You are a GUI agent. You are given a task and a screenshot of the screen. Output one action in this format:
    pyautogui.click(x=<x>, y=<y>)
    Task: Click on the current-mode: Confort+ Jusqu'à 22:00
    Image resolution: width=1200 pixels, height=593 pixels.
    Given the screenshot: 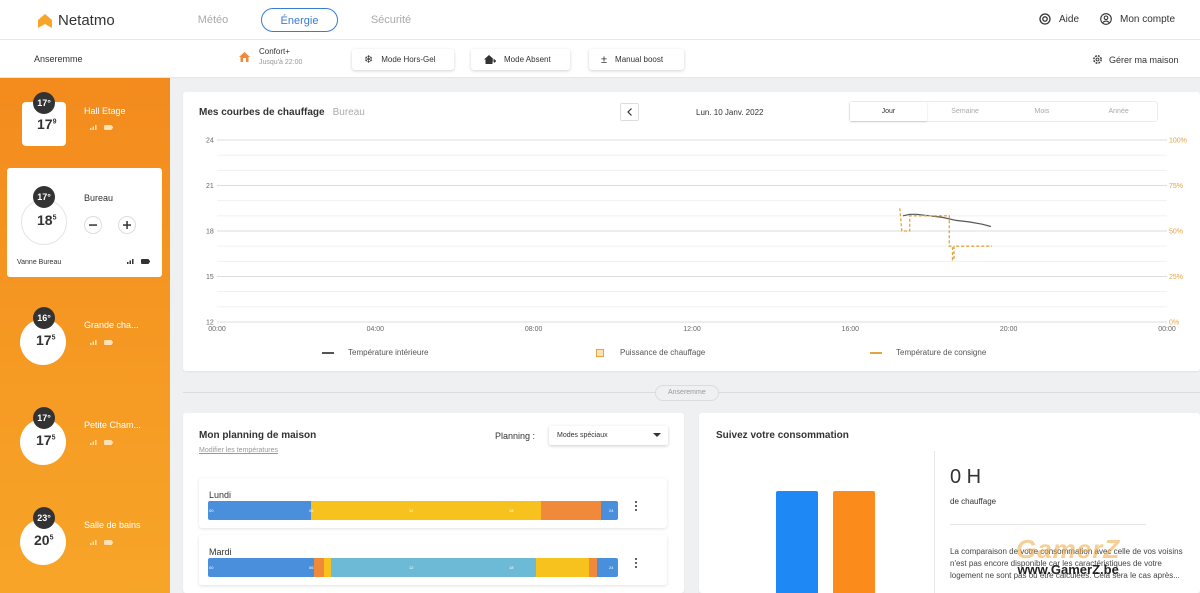 What is the action you would take?
    pyautogui.click(x=270, y=56)
    